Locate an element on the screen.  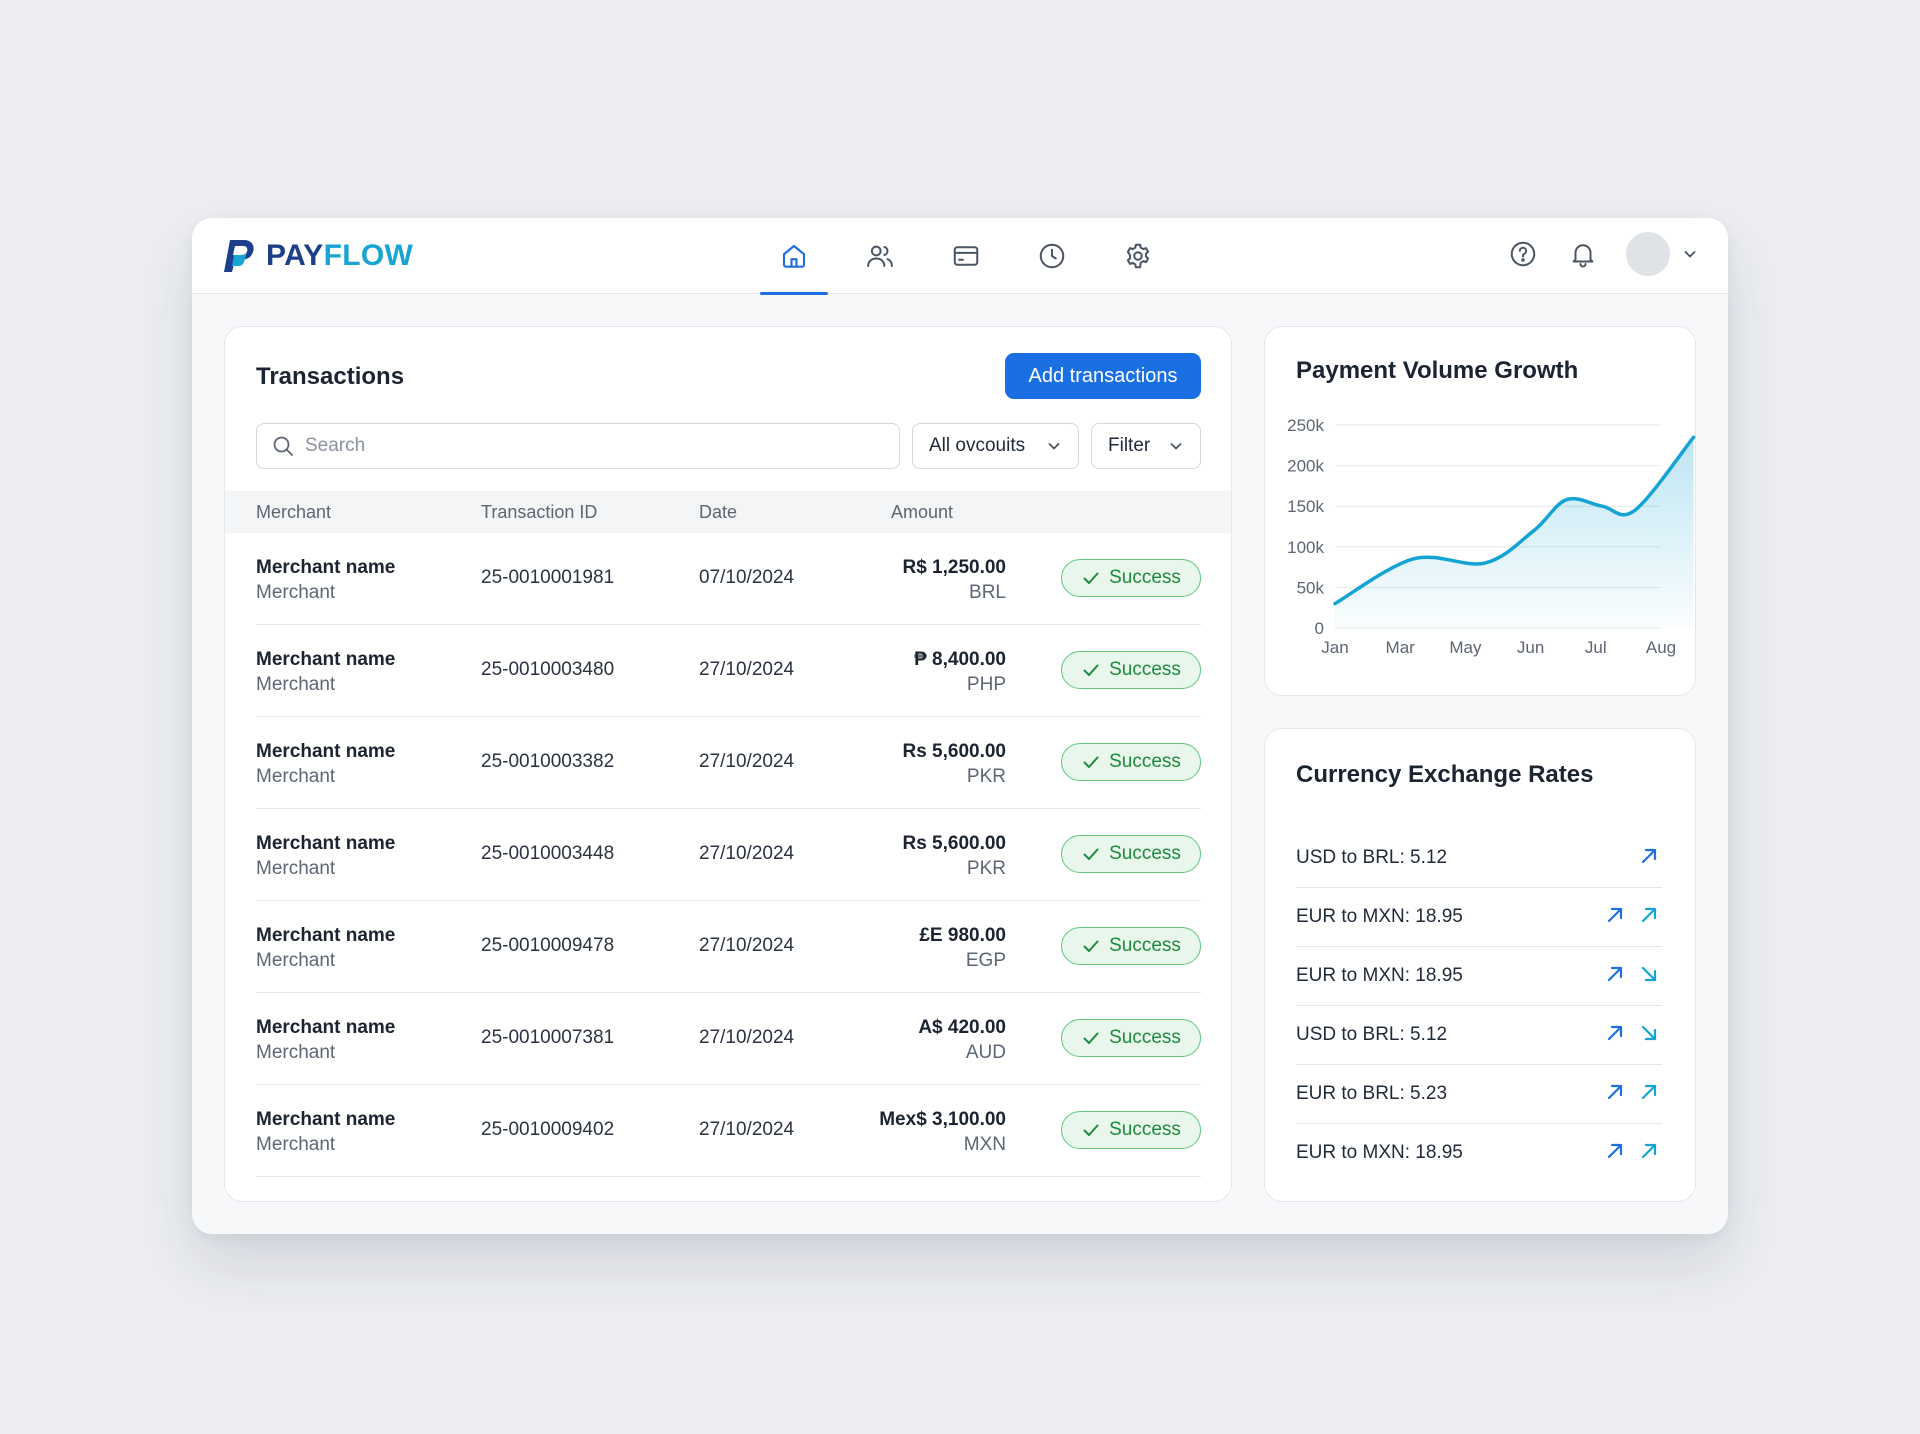
column-header-transaction-id: Transaction ID is located at coordinates (539, 512).